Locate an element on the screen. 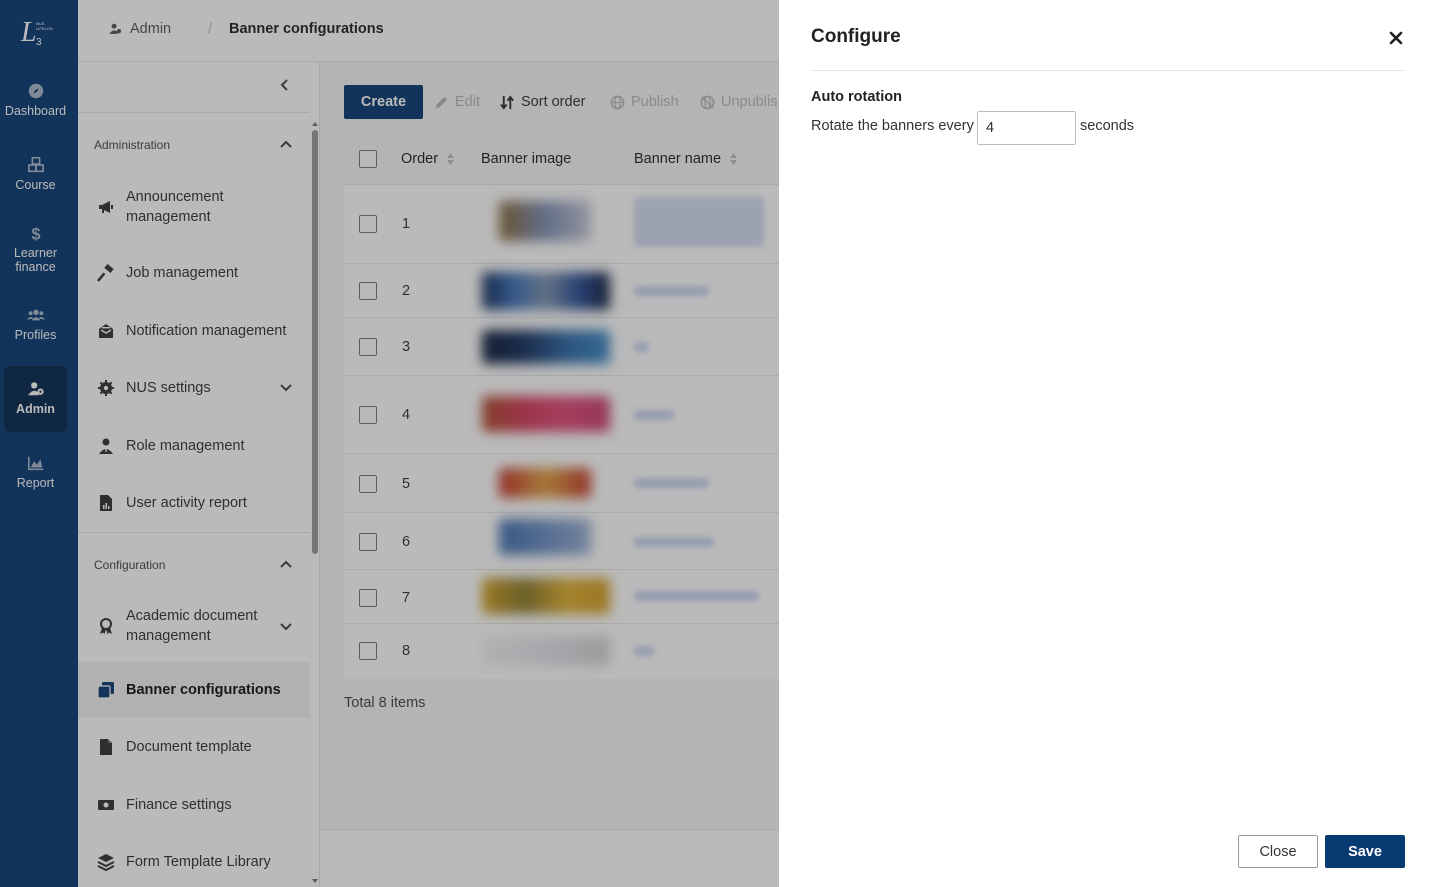  rotation-unit-label: seconds is located at coordinates (1107, 126).